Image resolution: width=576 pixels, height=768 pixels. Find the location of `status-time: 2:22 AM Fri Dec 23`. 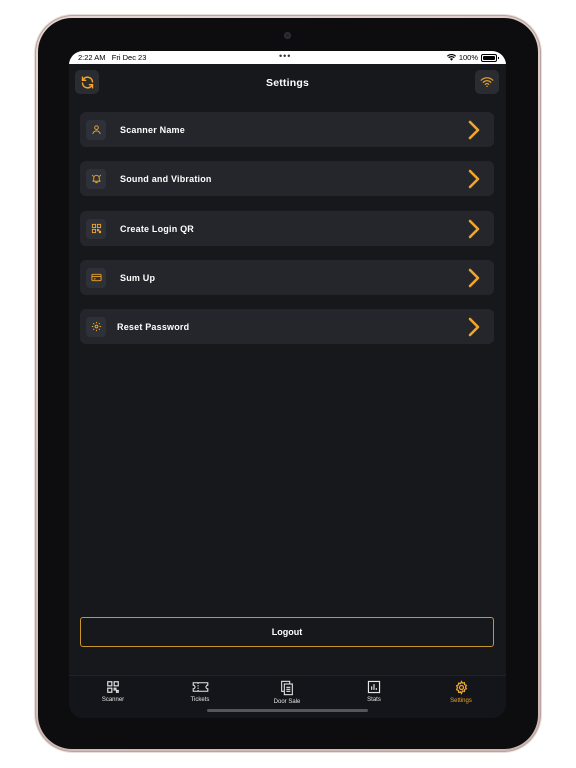

status-time: 2:22 AM Fri Dec 23 is located at coordinates (112, 57).